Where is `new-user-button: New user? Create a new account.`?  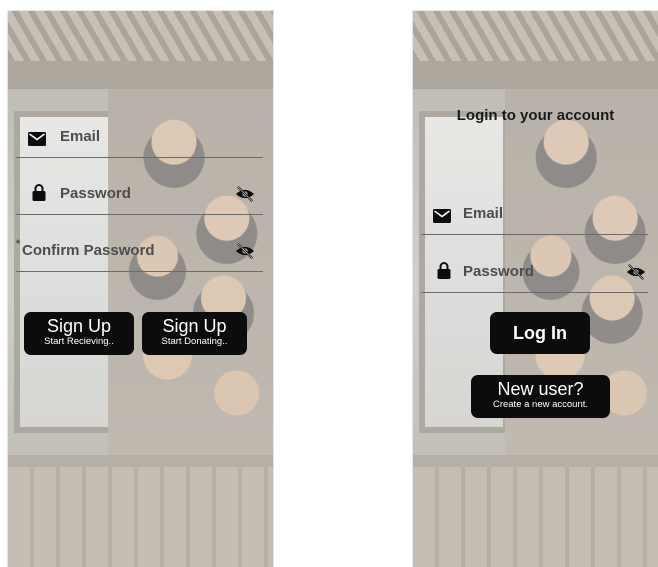
new-user-button: New user? Create a new account. is located at coordinates (540, 396).